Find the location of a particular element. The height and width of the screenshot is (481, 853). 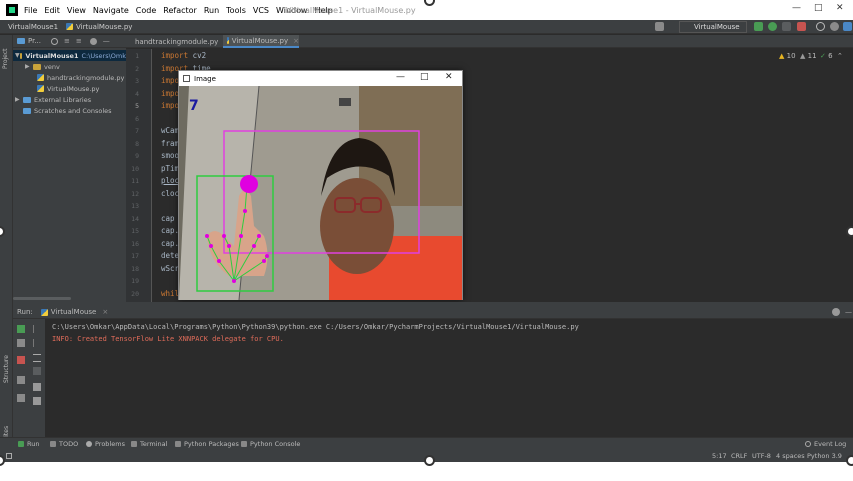

menu-refactor: Refactor is located at coordinates (180, 10).